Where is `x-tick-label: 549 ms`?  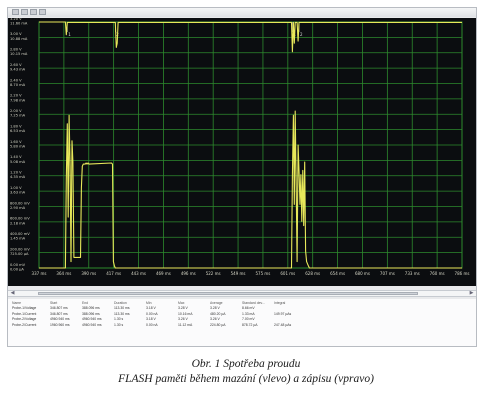 x-tick-label: 549 ms is located at coordinates (238, 273).